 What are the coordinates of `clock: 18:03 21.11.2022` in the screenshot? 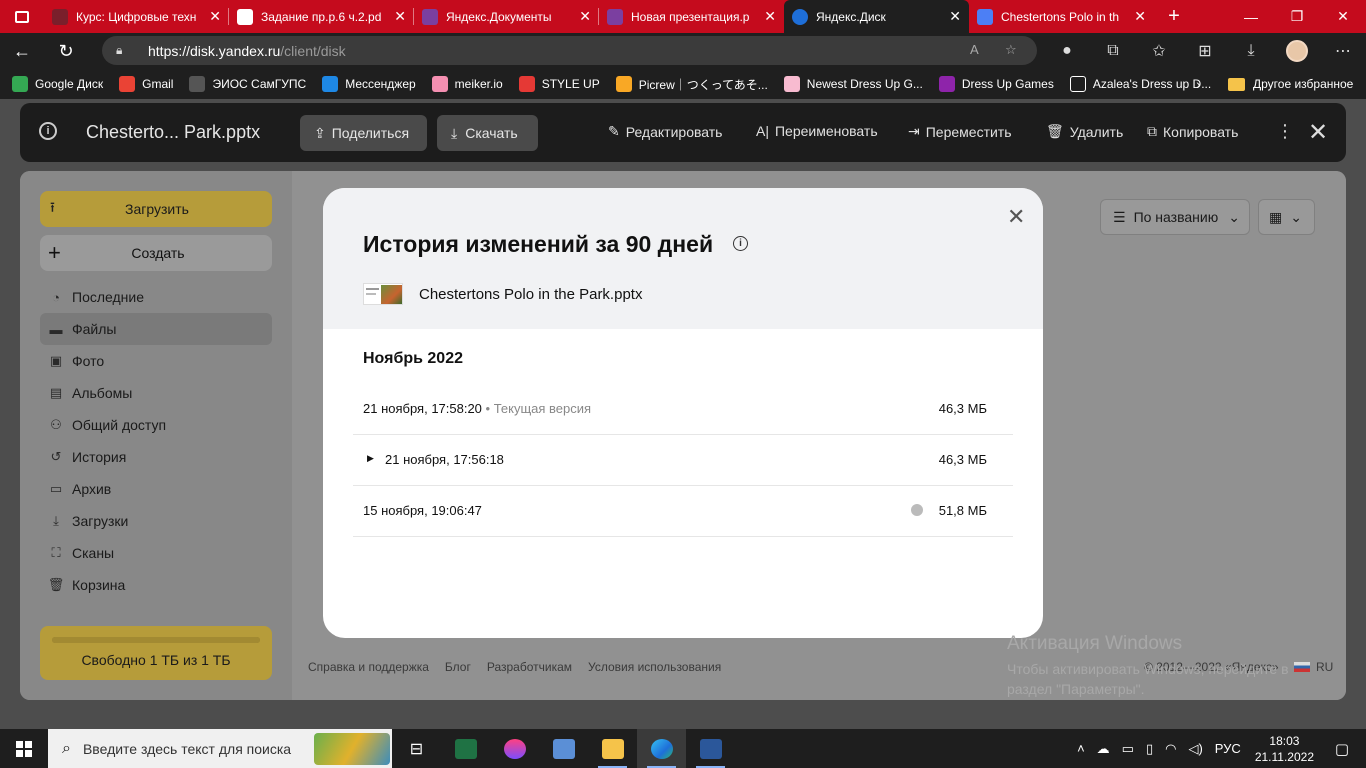 It's located at (1284, 749).